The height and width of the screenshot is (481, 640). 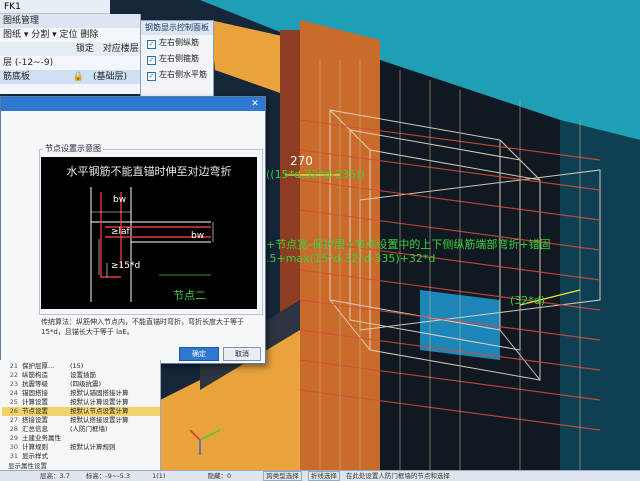 What do you see at coordinates (55, 476) in the screenshot?
I see `status-item: 层高：3.7` at bounding box center [55, 476].